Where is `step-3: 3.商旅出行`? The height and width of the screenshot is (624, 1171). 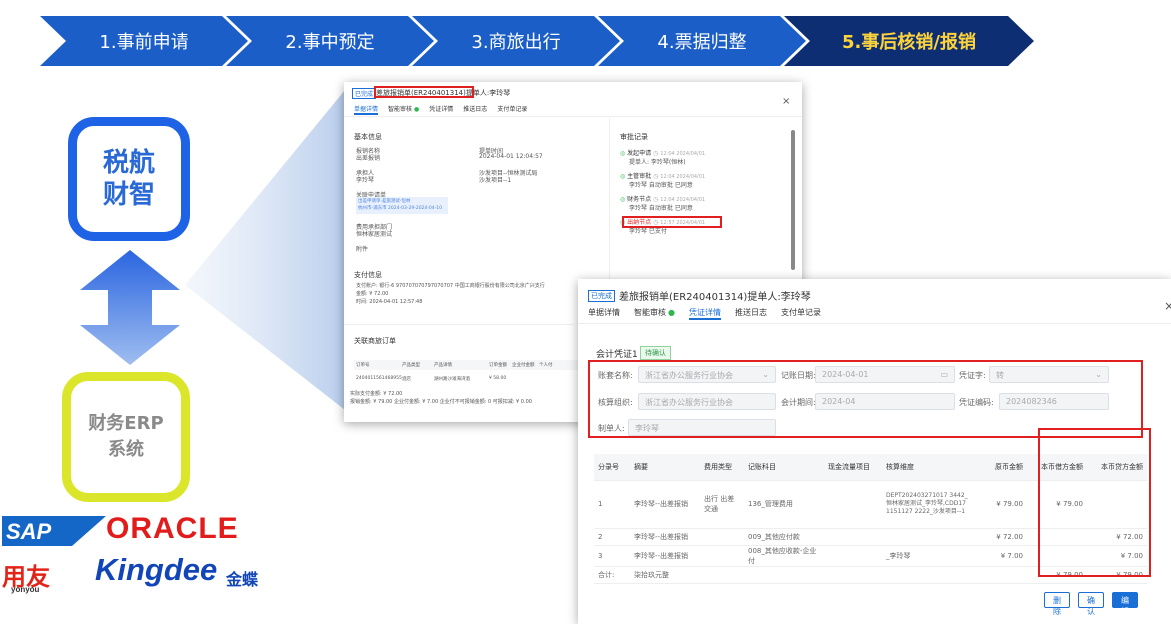
step-3: 3.商旅出行 is located at coordinates (516, 41).